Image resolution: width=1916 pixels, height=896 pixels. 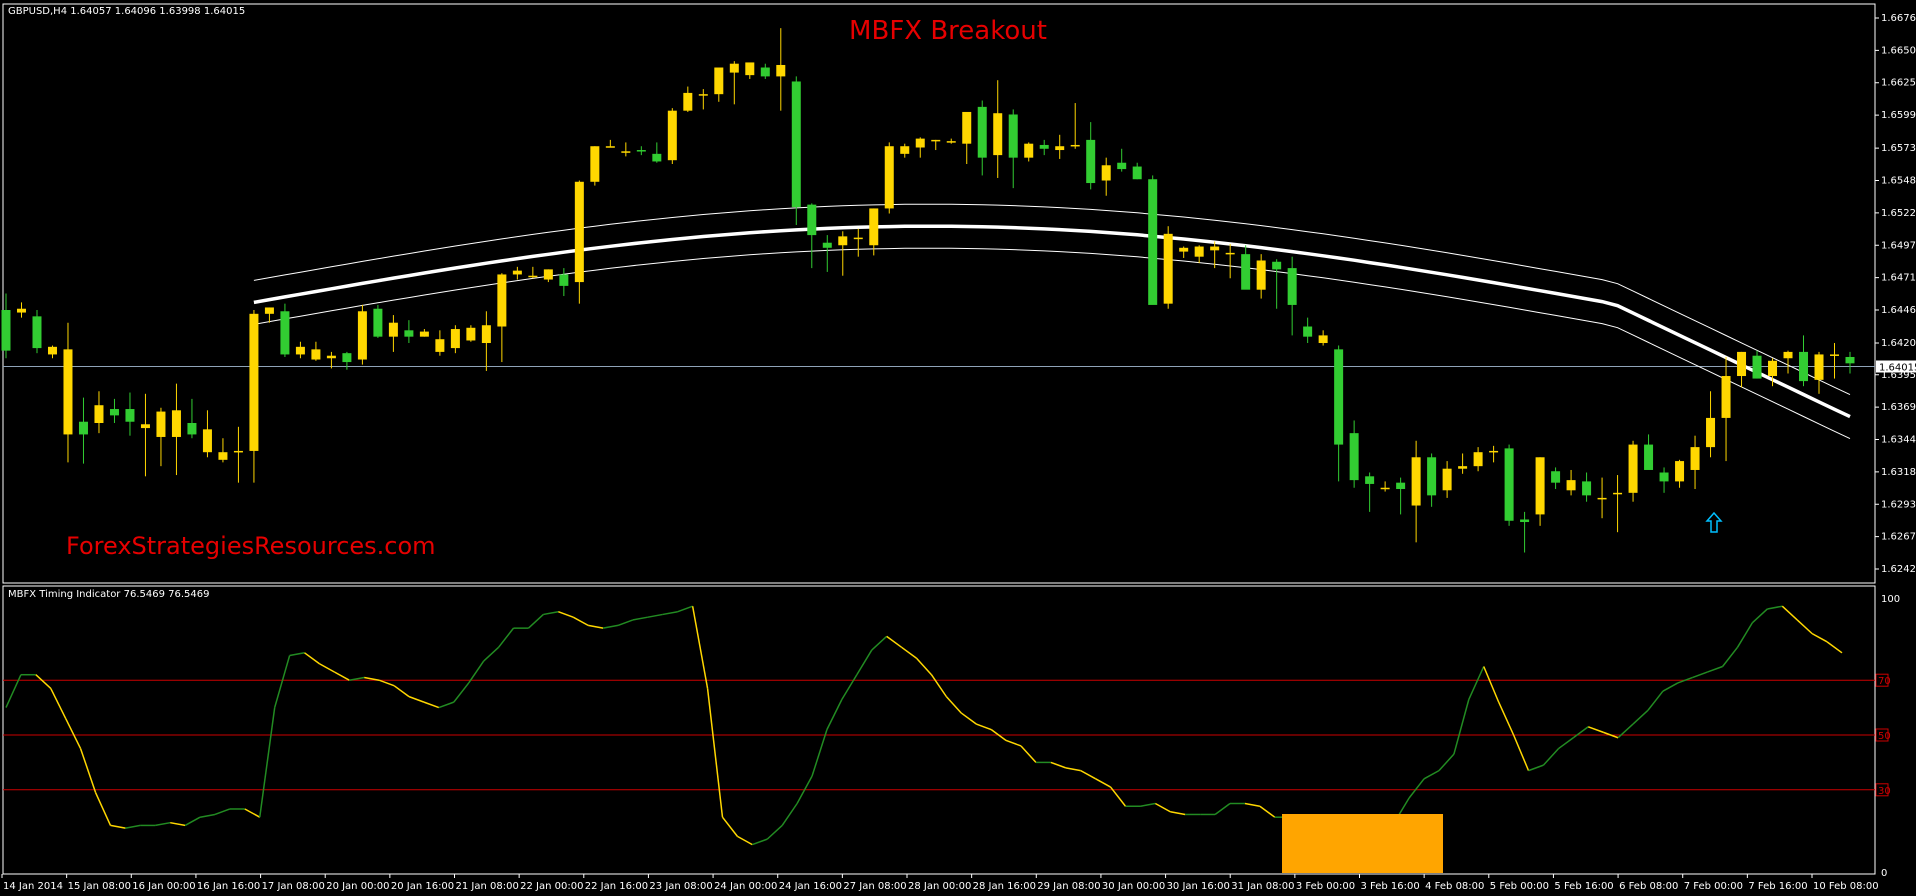 I want to click on buy-arrow-icon, so click(x=1714, y=522).